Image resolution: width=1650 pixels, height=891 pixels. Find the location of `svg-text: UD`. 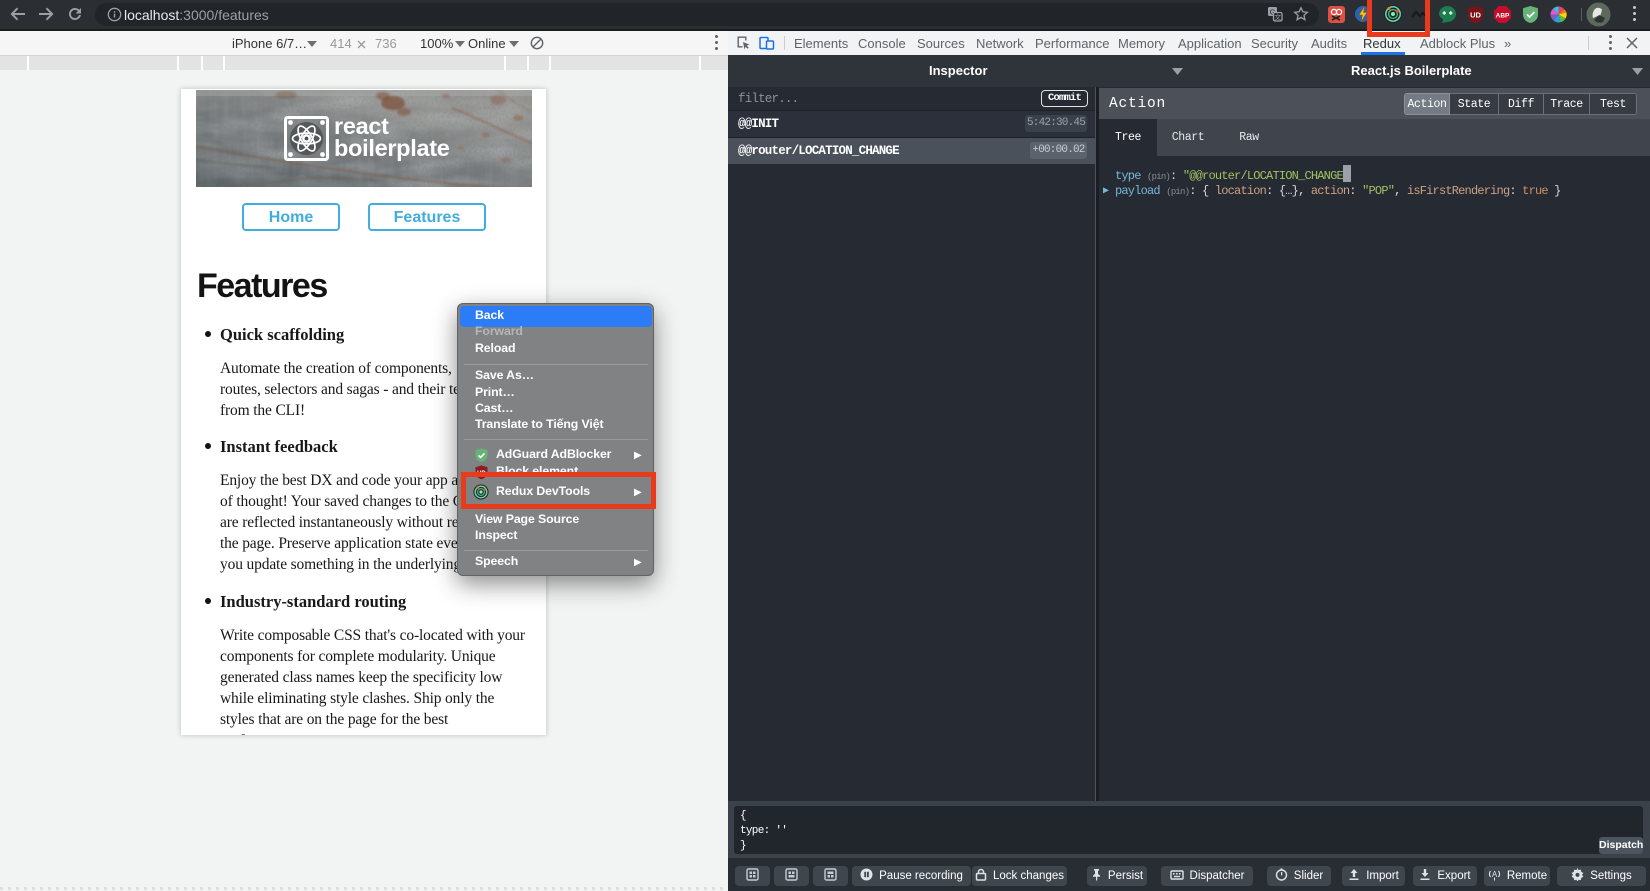

svg-text: UD is located at coordinates (1475, 15).